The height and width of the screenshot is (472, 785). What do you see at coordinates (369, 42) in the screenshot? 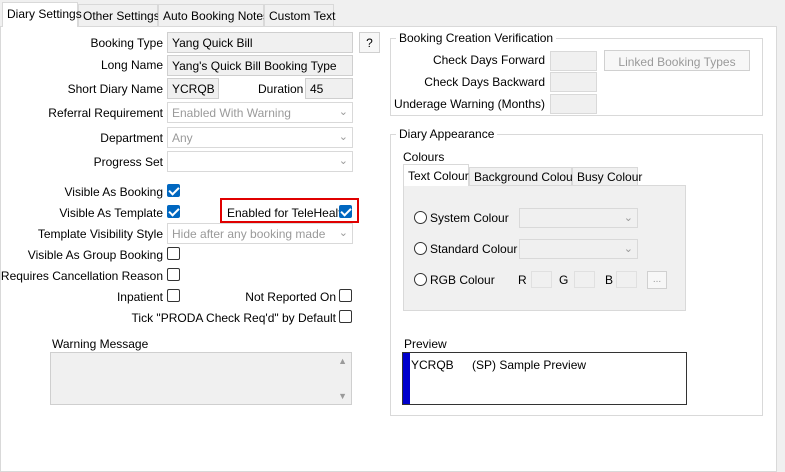
I see `help-button: ?` at bounding box center [369, 42].